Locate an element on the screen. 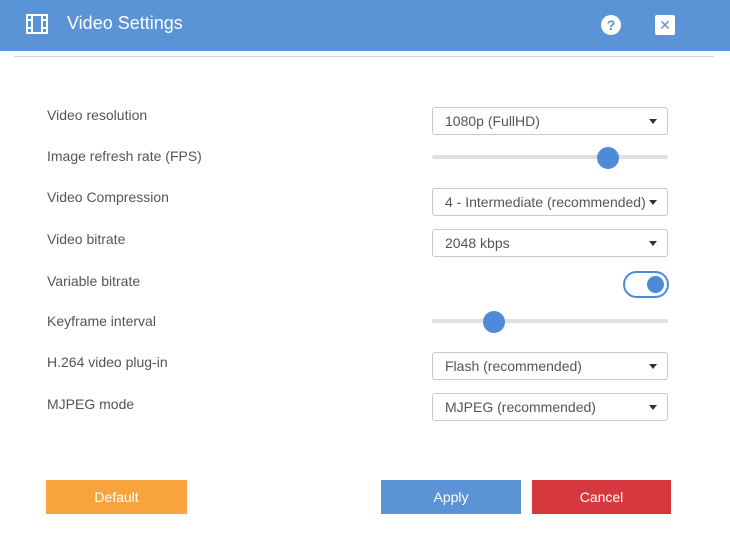 Image resolution: width=730 pixels, height=550 pixels. video-resolution-value: 1080p (FullHD) is located at coordinates (492, 121).